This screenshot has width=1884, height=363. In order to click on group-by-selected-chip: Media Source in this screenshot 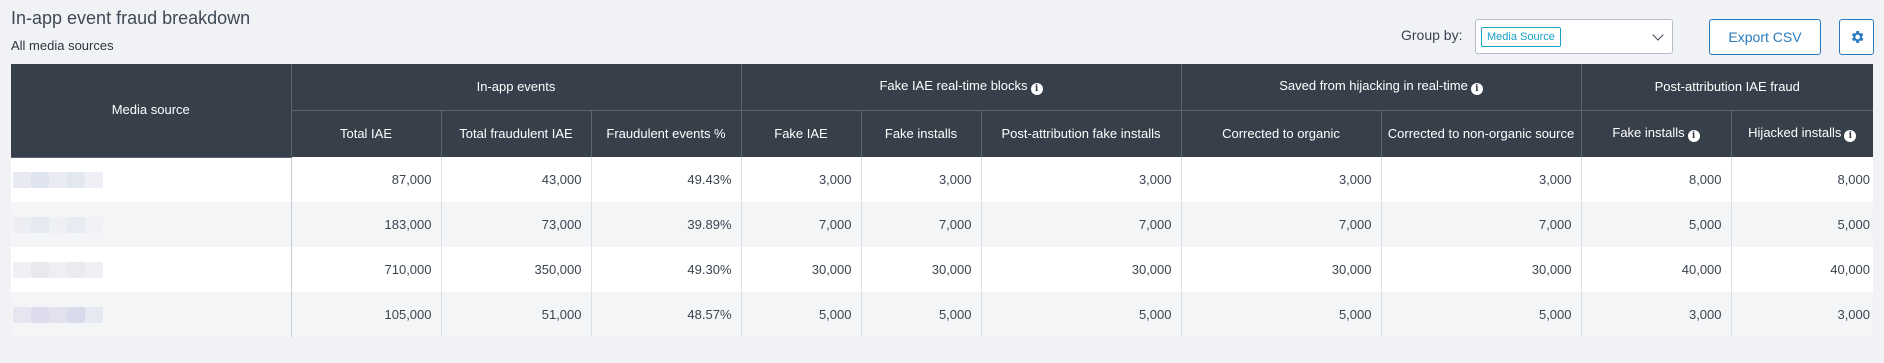, I will do `click(1521, 37)`.